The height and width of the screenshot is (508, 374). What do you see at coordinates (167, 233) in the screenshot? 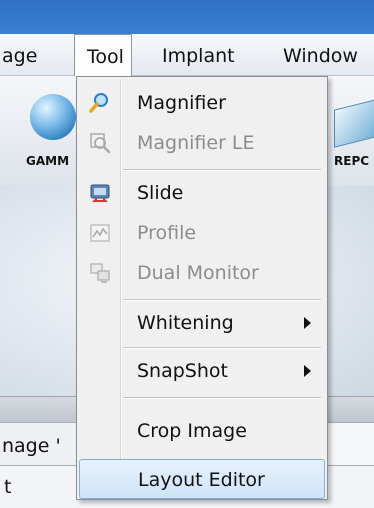
I see `menu-item-label: Profile` at bounding box center [167, 233].